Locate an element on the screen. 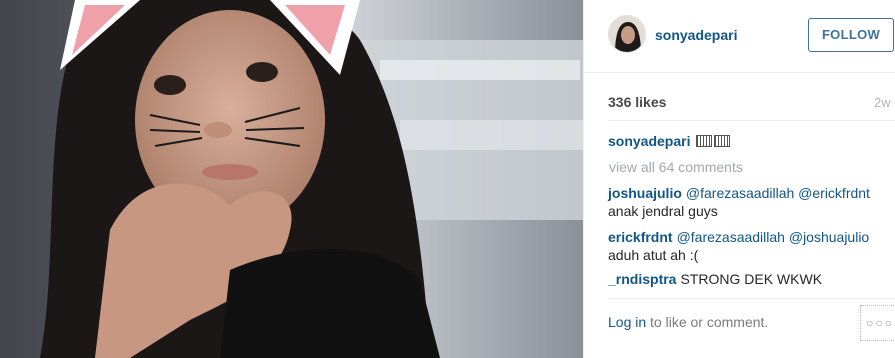  comment-username: erickfrdnt is located at coordinates (640, 237).